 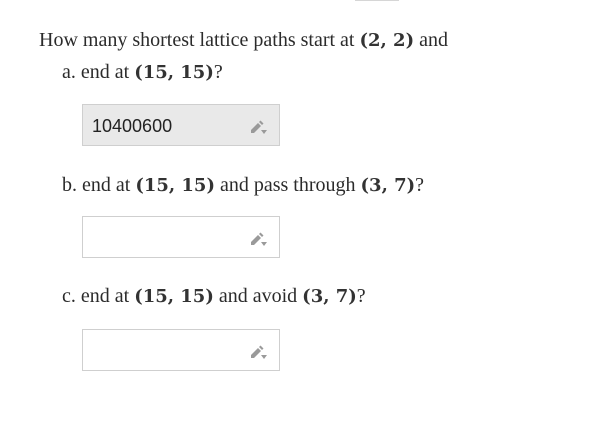 What do you see at coordinates (287, 185) in the screenshot?
I see `part-b-middle: and pass through` at bounding box center [287, 185].